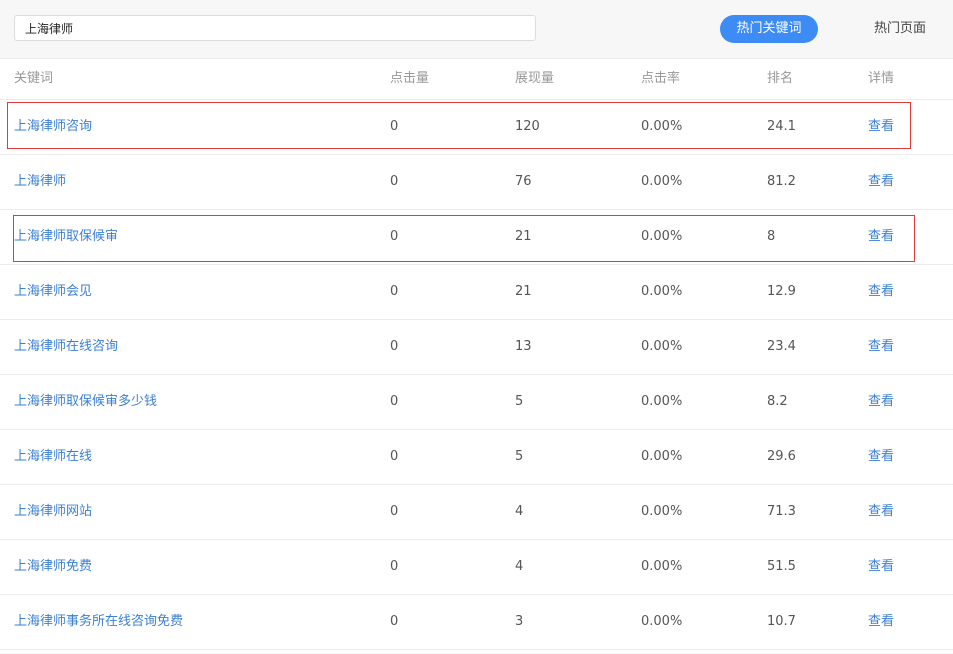 The width and height of the screenshot is (953, 654). What do you see at coordinates (777, 401) in the screenshot?
I see `rank-value: 8.2` at bounding box center [777, 401].